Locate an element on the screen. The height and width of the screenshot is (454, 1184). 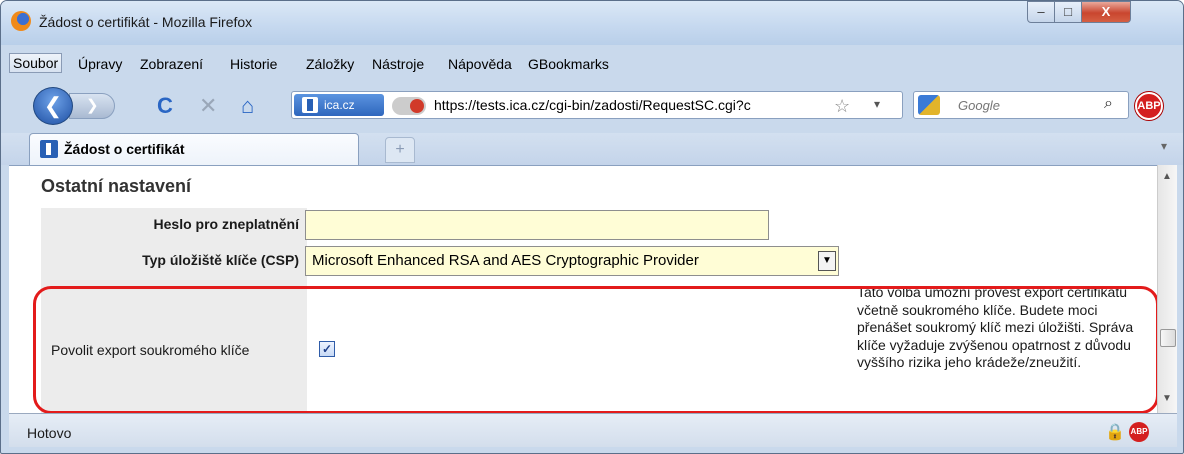
menu-zalozky: Záložky is located at coordinates (330, 64).